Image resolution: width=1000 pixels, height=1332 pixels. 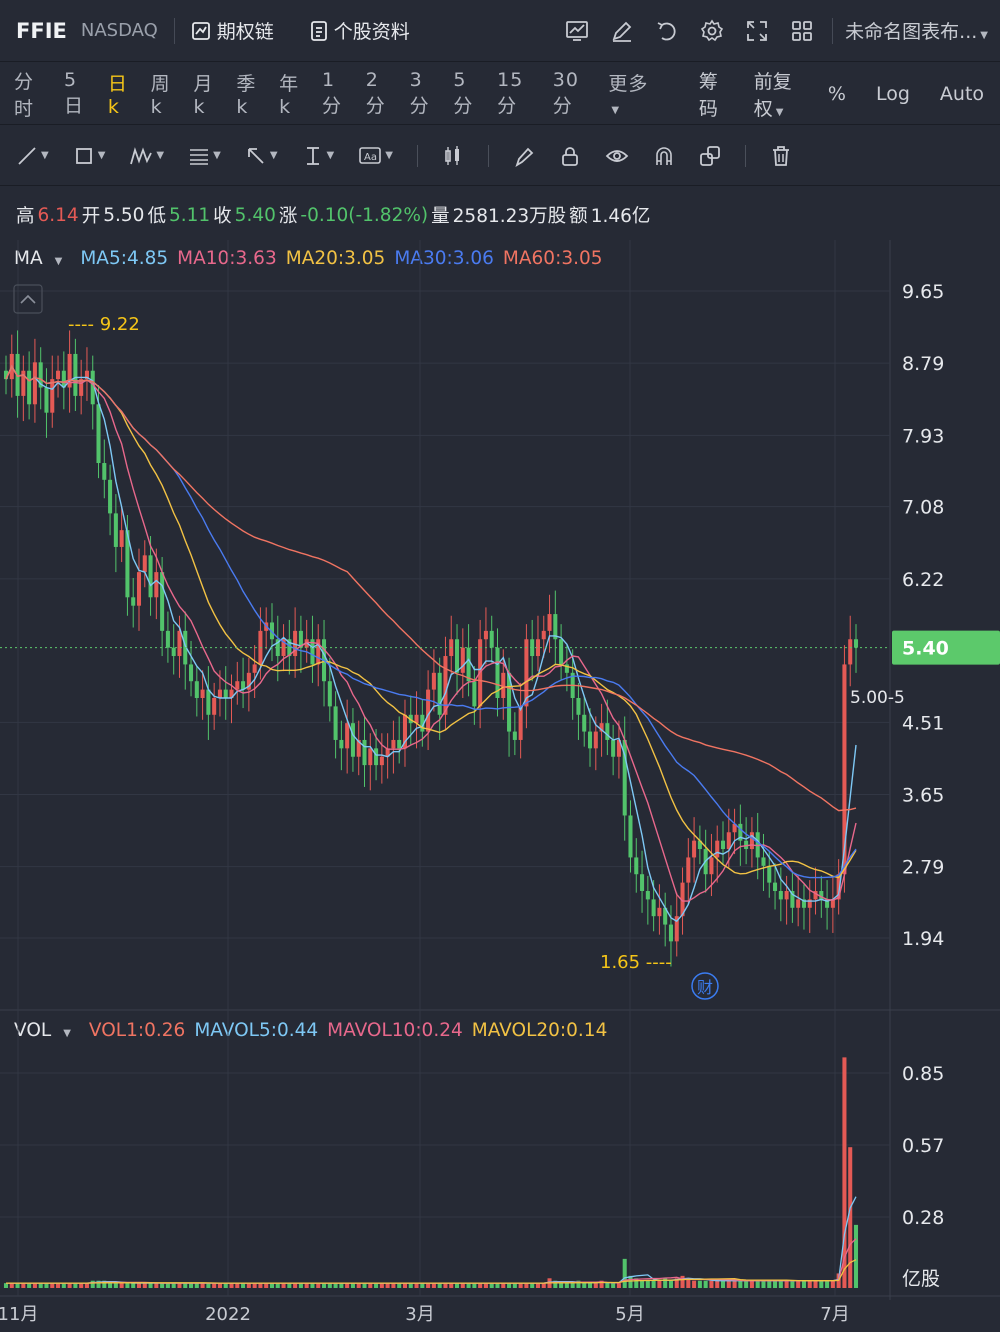 What do you see at coordinates (360, 30) in the screenshot?
I see `stock-info-button: 个股资料` at bounding box center [360, 30].